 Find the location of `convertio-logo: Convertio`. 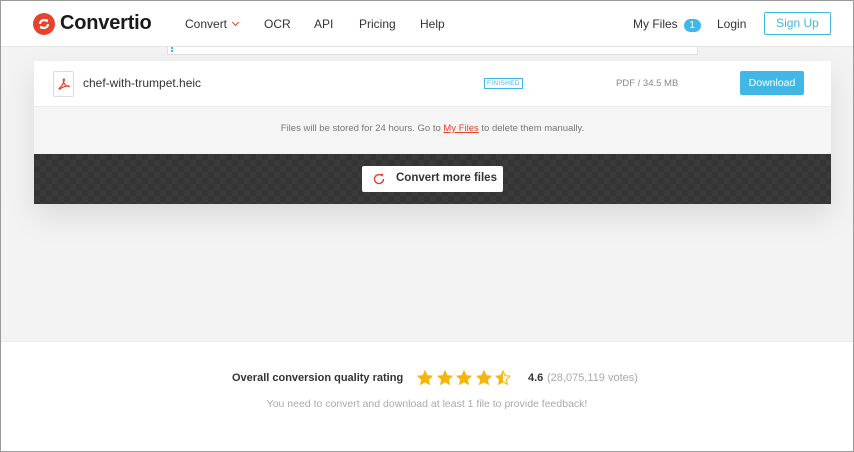

convertio-logo: Convertio is located at coordinates (92, 23).